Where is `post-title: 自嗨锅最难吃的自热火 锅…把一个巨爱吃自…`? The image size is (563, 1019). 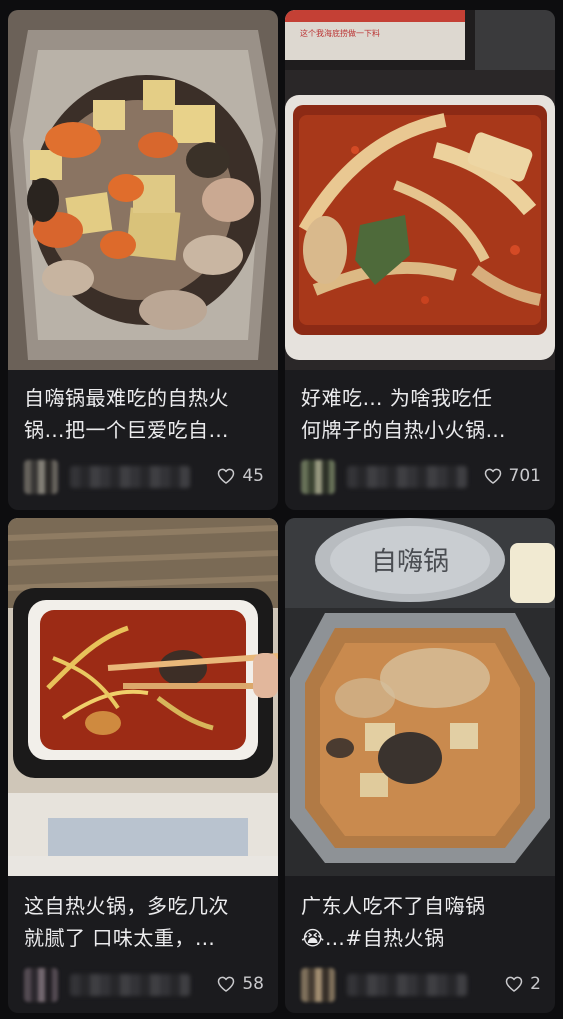 post-title: 自嗨锅最难吃的自热火 锅…把一个巨爱吃自… is located at coordinates (145, 414).